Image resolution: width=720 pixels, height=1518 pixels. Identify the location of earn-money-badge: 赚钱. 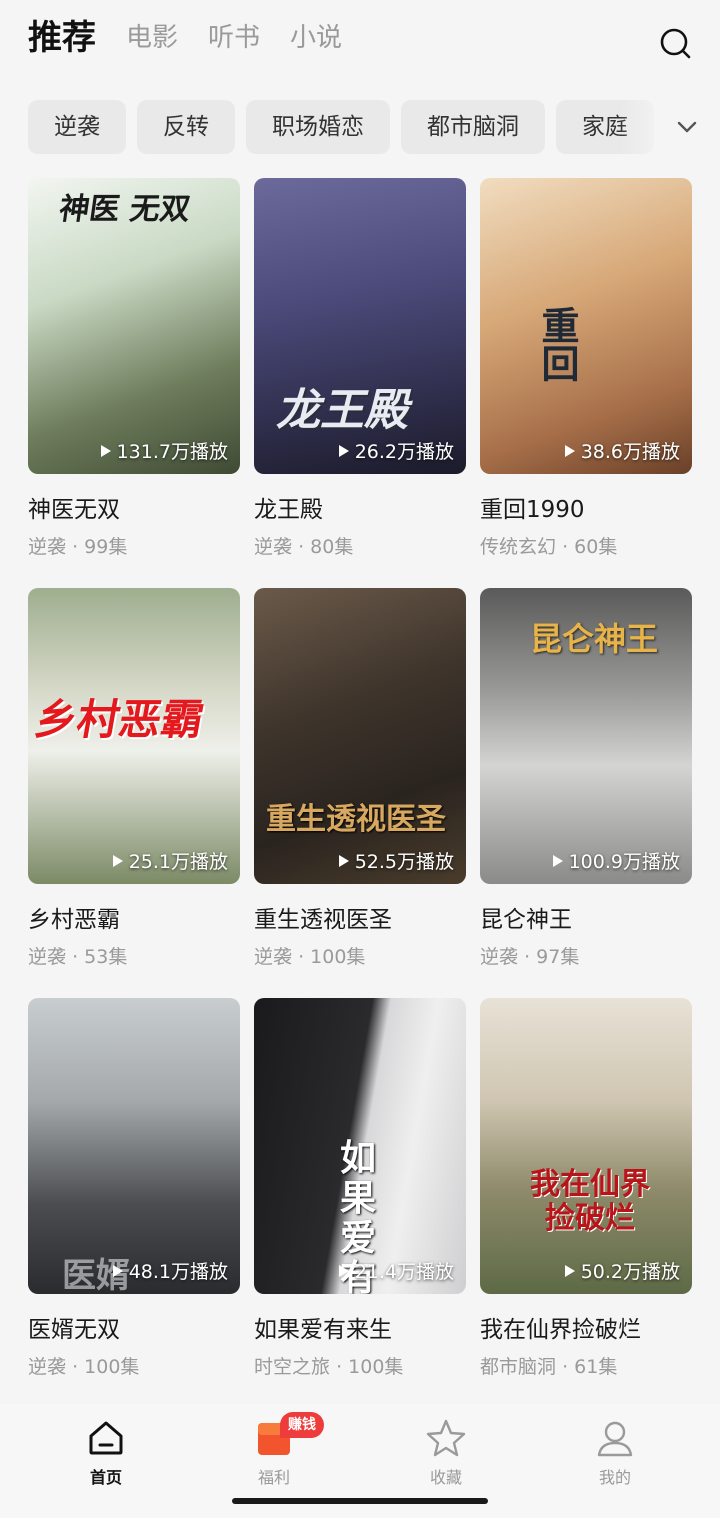
(302, 1425).